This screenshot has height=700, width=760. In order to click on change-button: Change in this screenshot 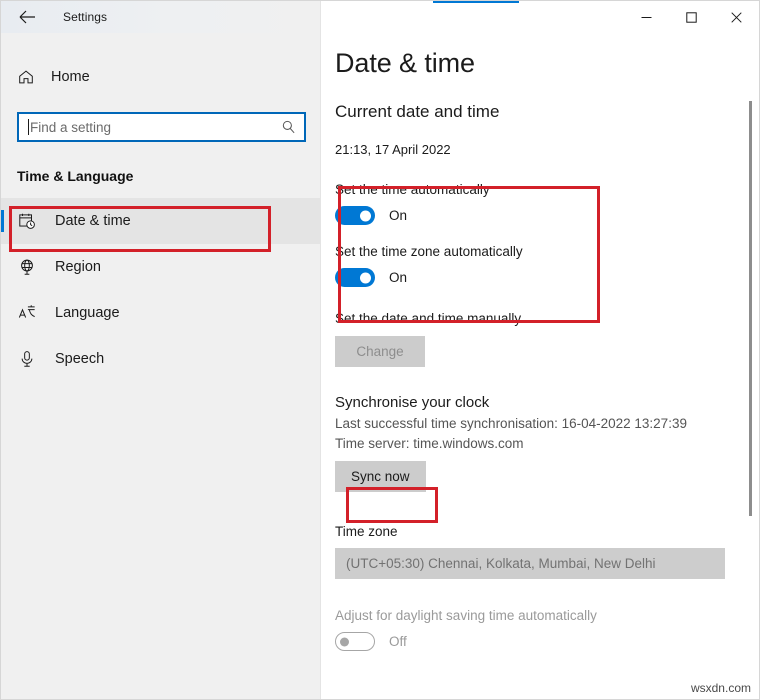, I will do `click(380, 351)`.